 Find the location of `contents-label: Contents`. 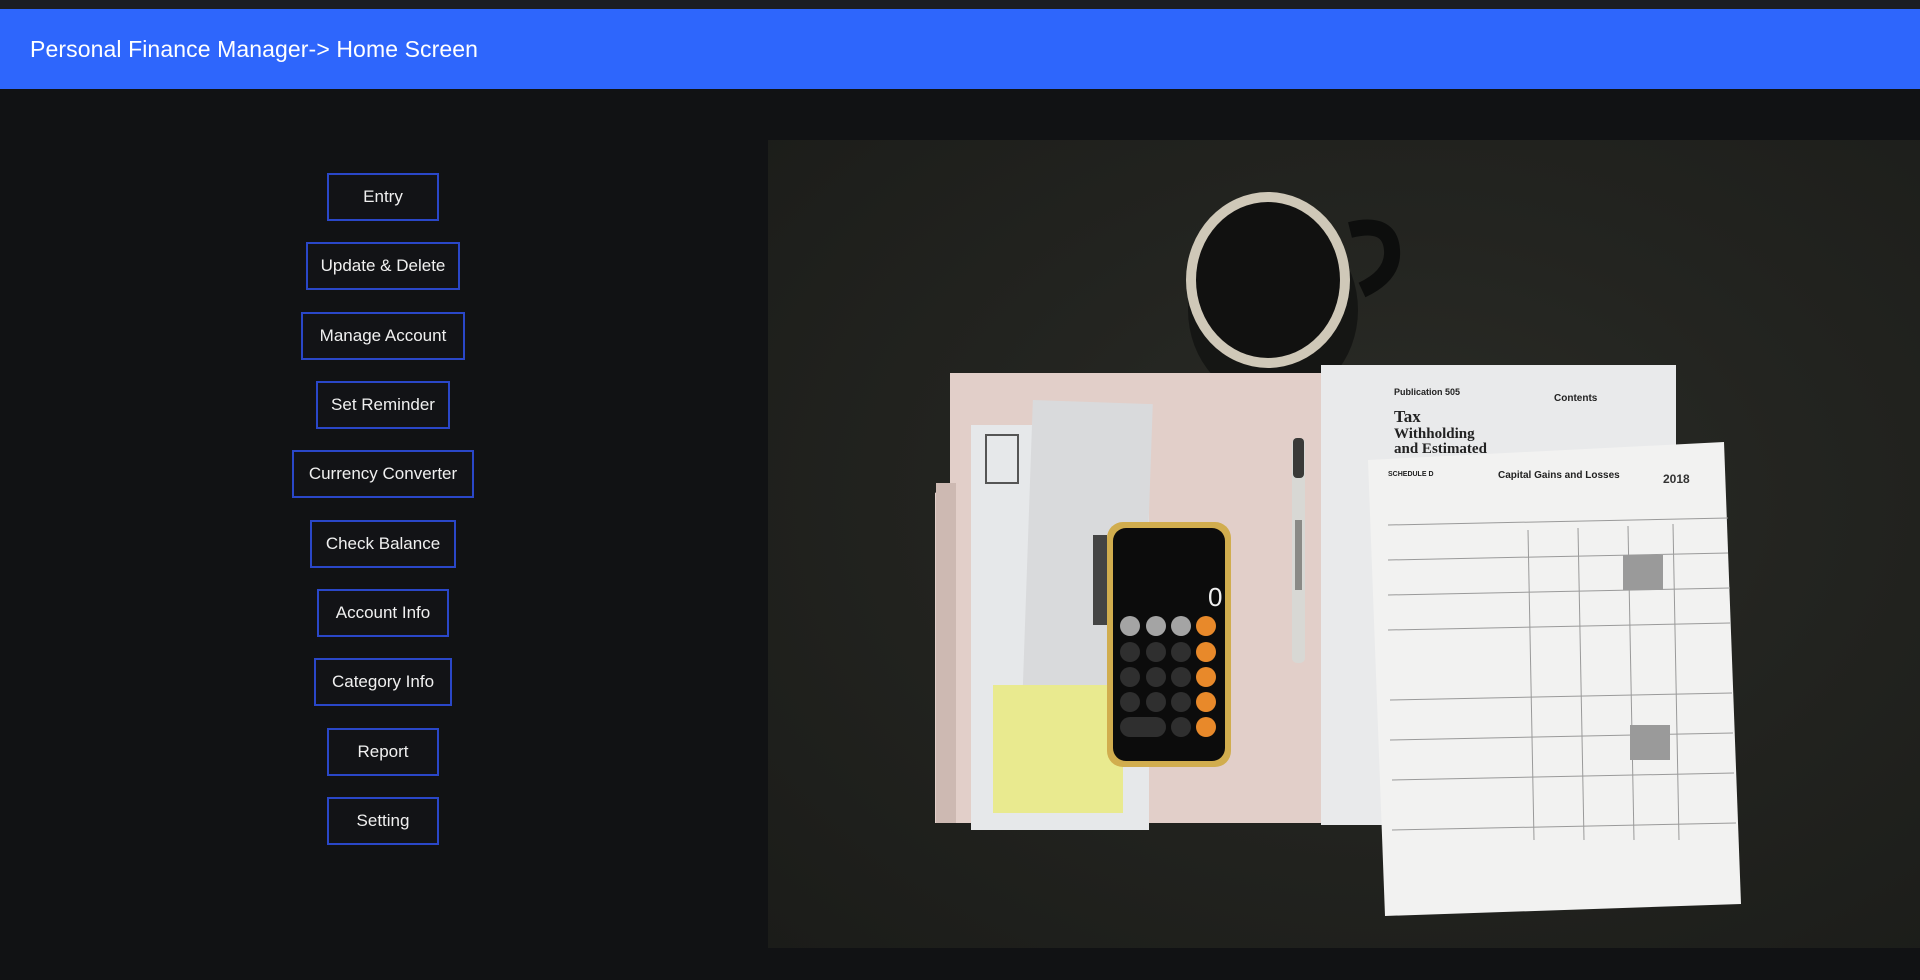

contents-label: Contents is located at coordinates (1576, 398).